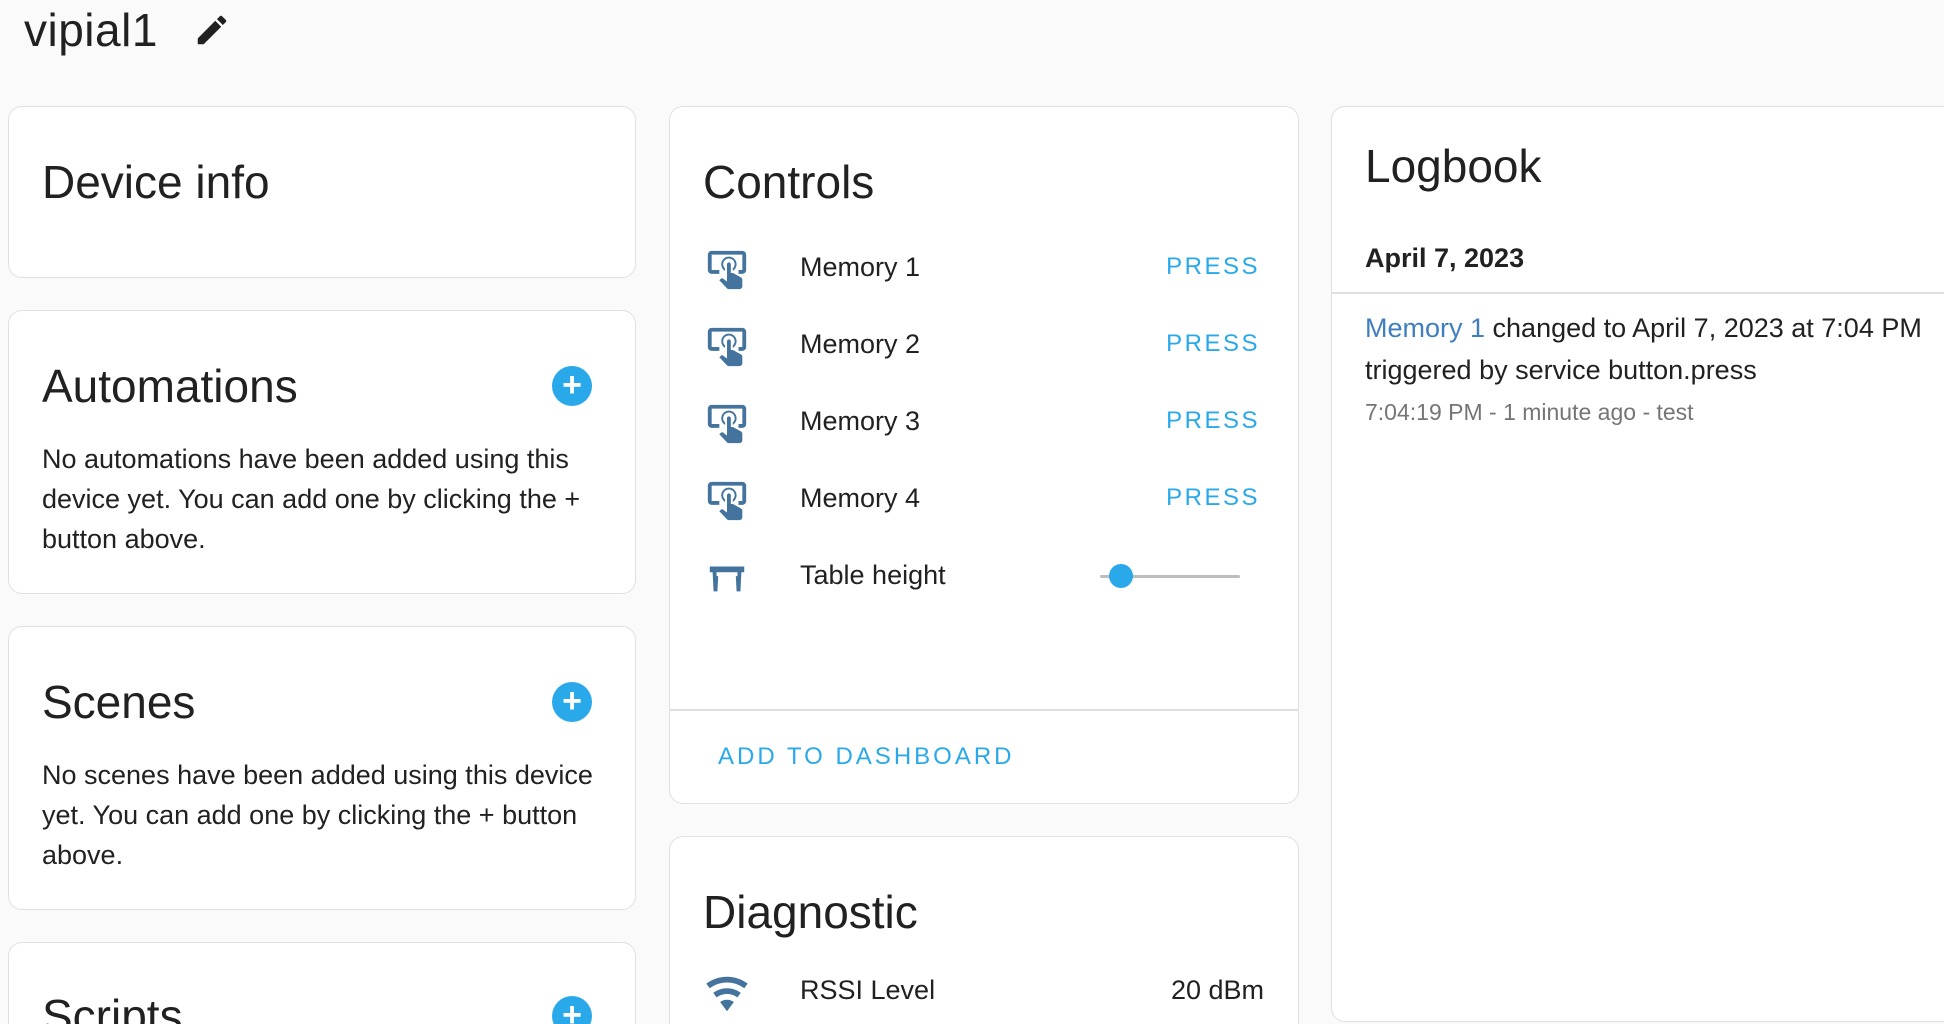 The height and width of the screenshot is (1024, 1944). What do you see at coordinates (860, 344) in the screenshot?
I see `control-label: Memory 2` at bounding box center [860, 344].